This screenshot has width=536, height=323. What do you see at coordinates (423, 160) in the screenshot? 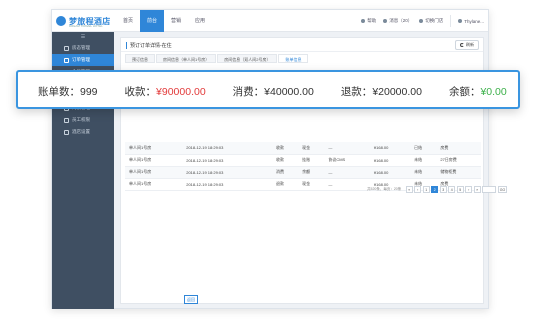
I see `table-cell: 未结` at bounding box center [423, 160].